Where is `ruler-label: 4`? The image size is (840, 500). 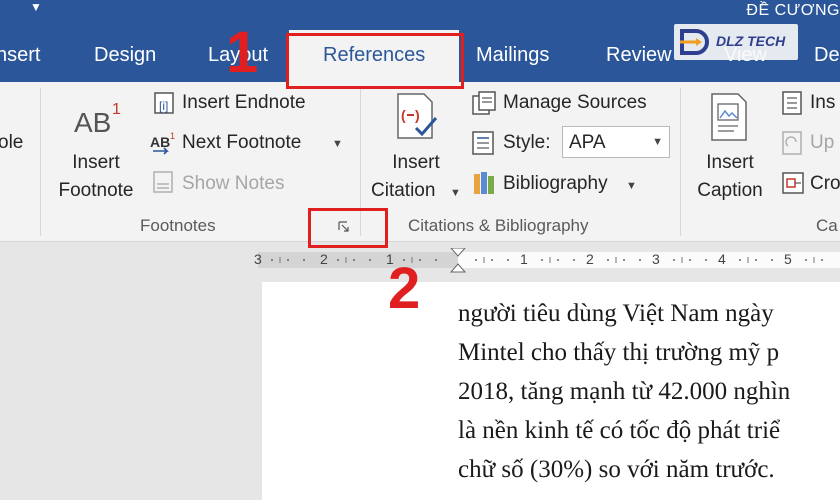 ruler-label: 4 is located at coordinates (722, 259).